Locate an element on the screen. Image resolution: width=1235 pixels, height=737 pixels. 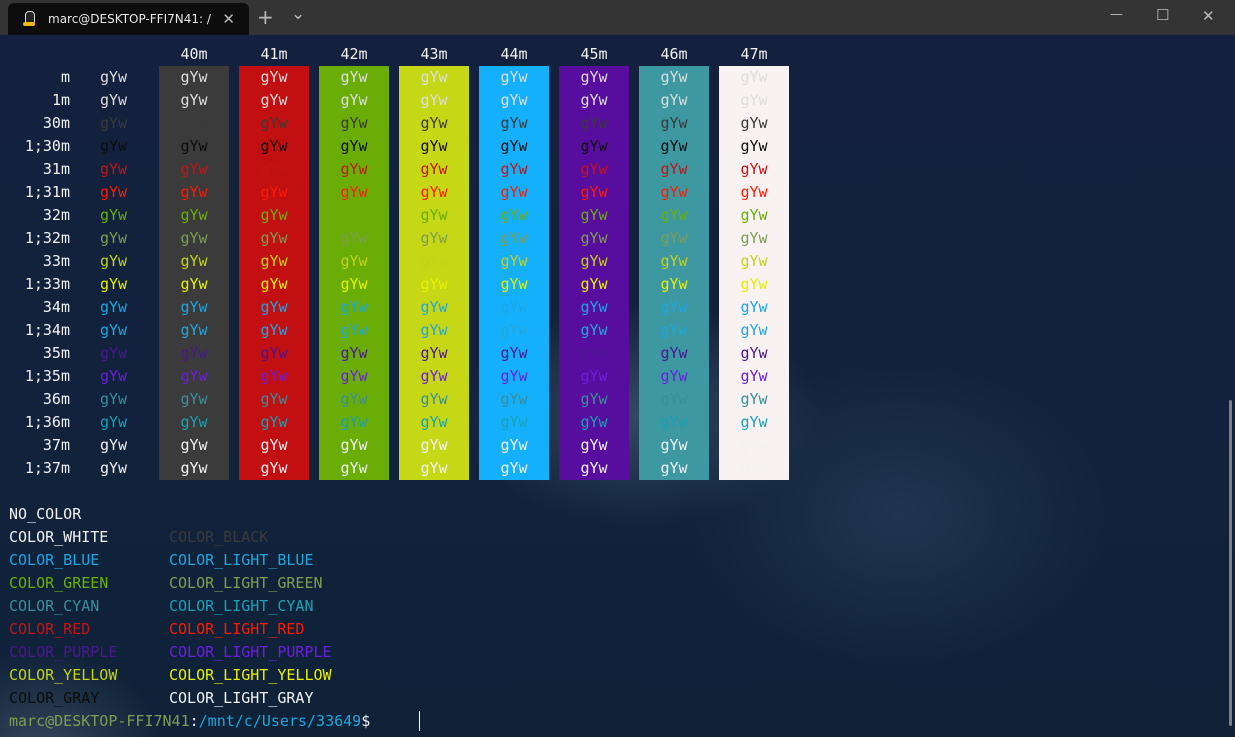
color-name: COLOR_WHITE is located at coordinates (59, 537).